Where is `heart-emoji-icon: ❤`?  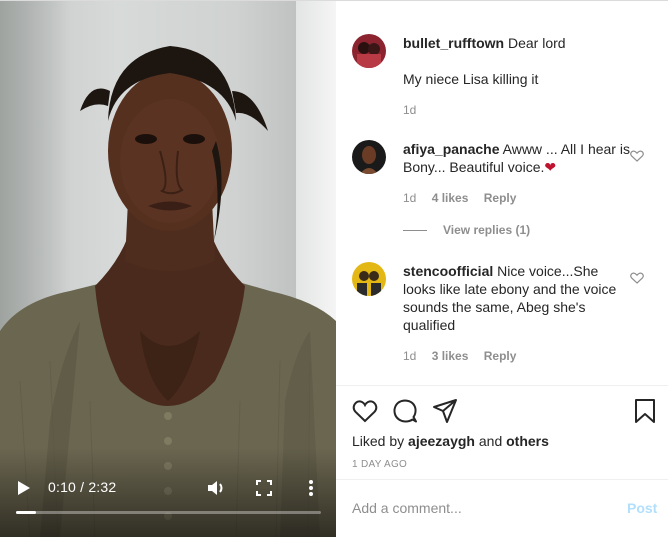 heart-emoji-icon: ❤ is located at coordinates (550, 167).